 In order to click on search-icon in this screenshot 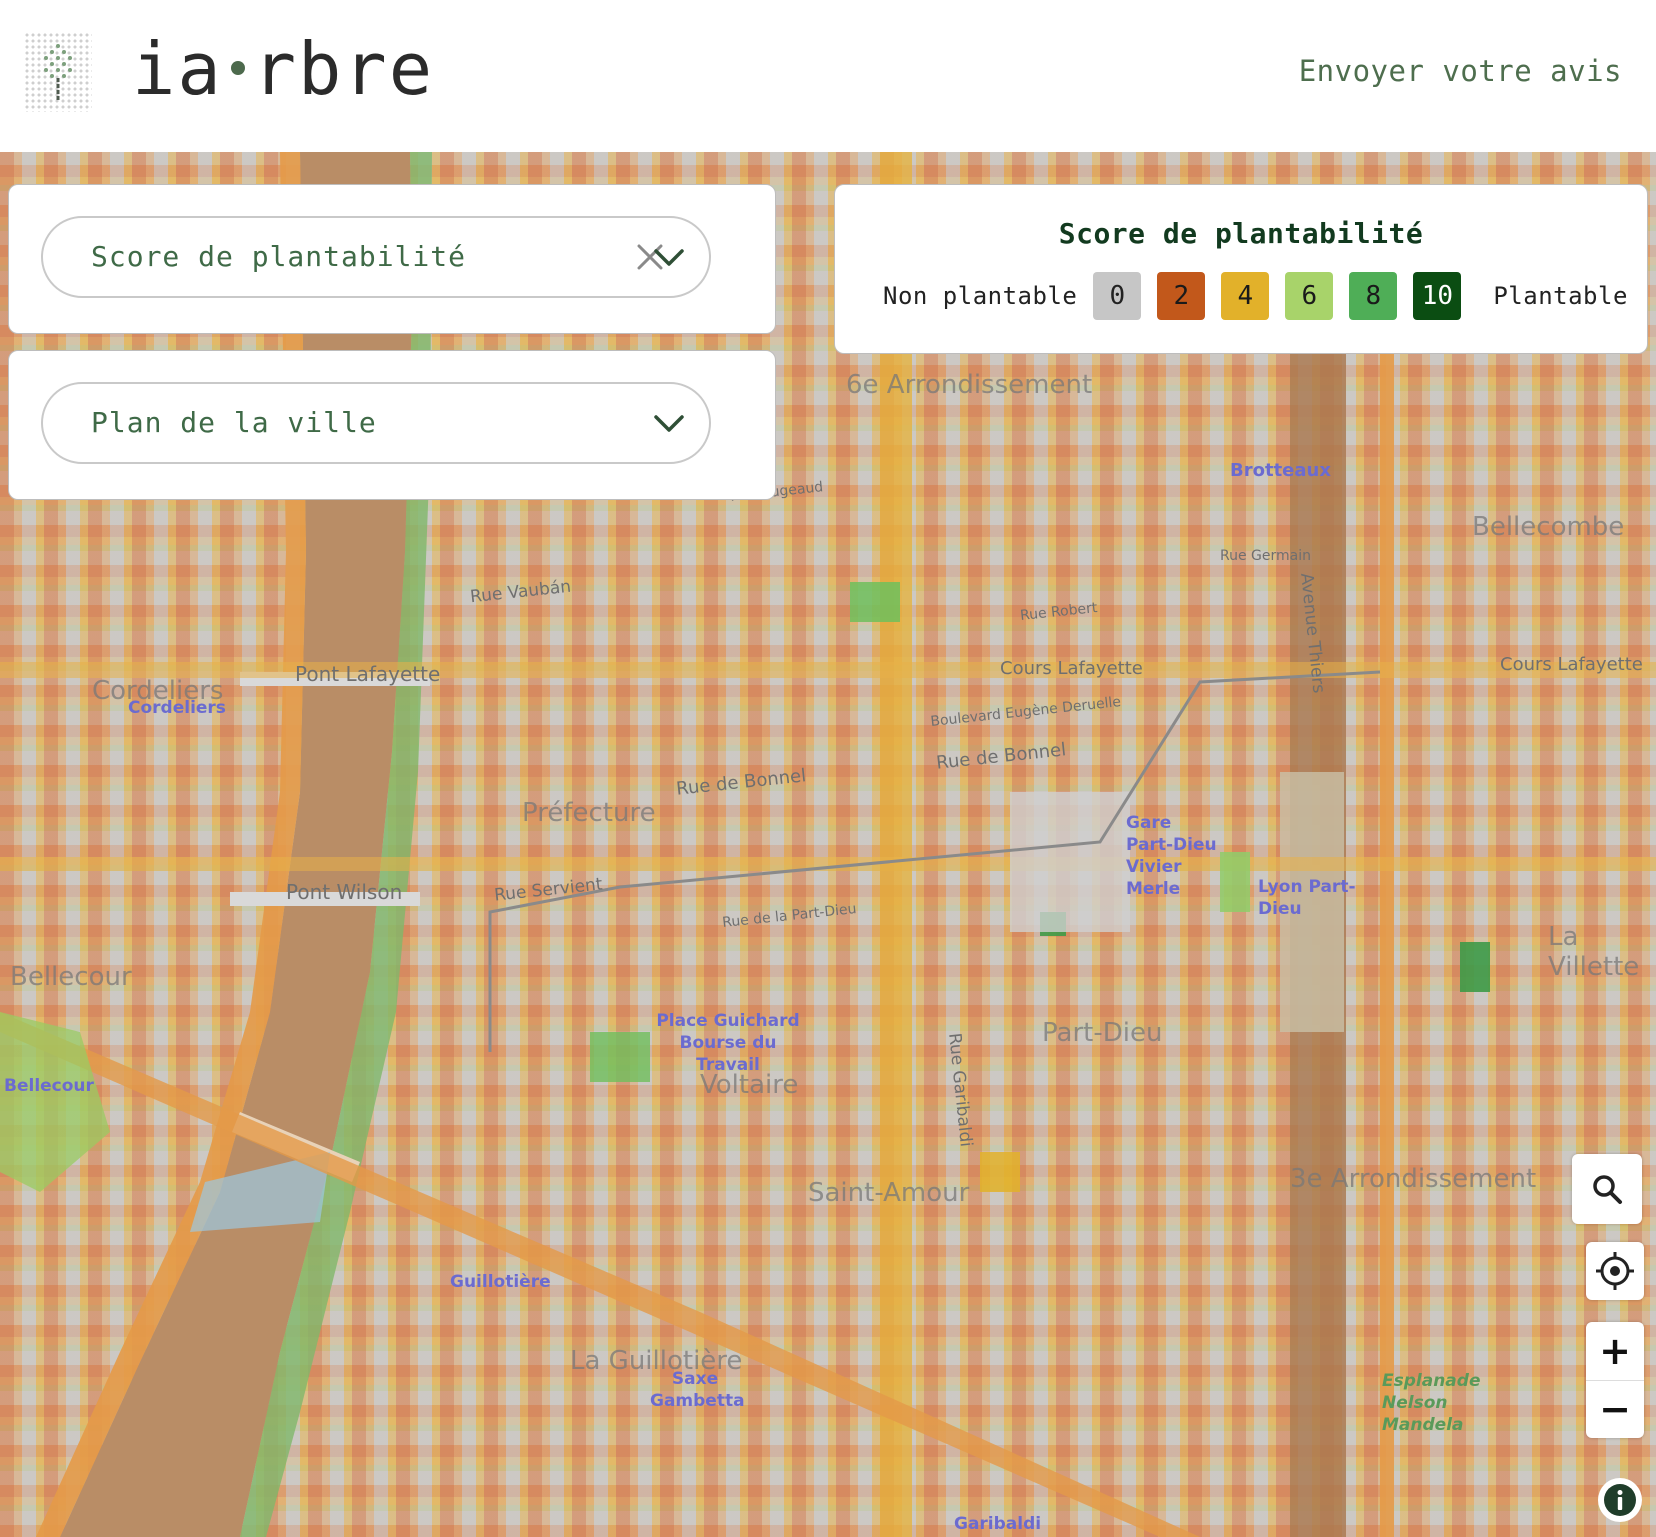, I will do `click(1607, 1189)`.